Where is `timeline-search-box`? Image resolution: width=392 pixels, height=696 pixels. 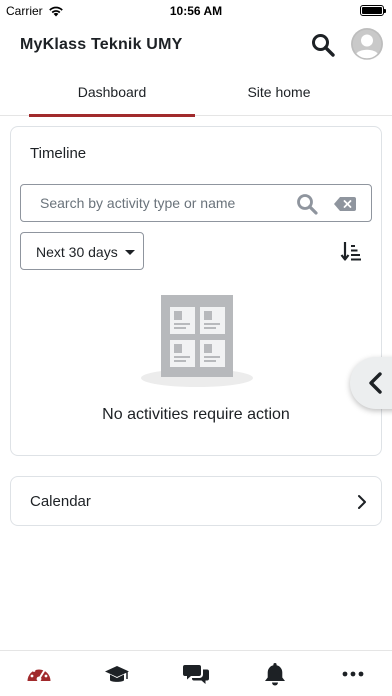
timeline-search-box is located at coordinates (196, 203).